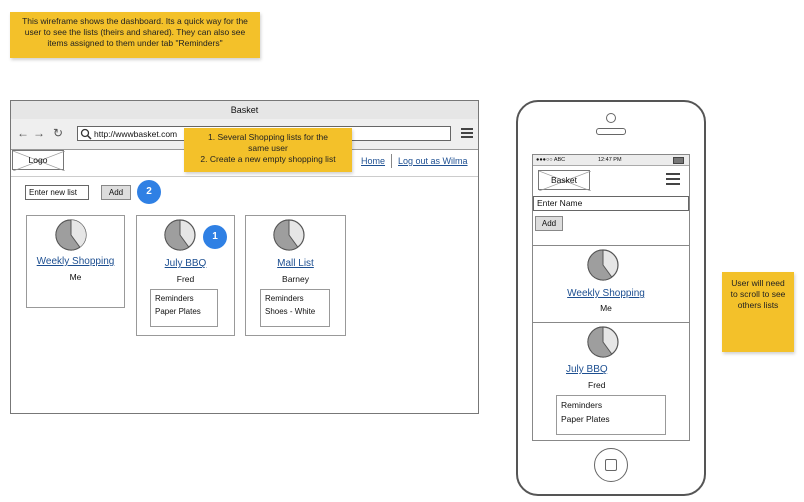 The image size is (804, 502). I want to click on back-arrow-icon: ←, so click(23, 133).